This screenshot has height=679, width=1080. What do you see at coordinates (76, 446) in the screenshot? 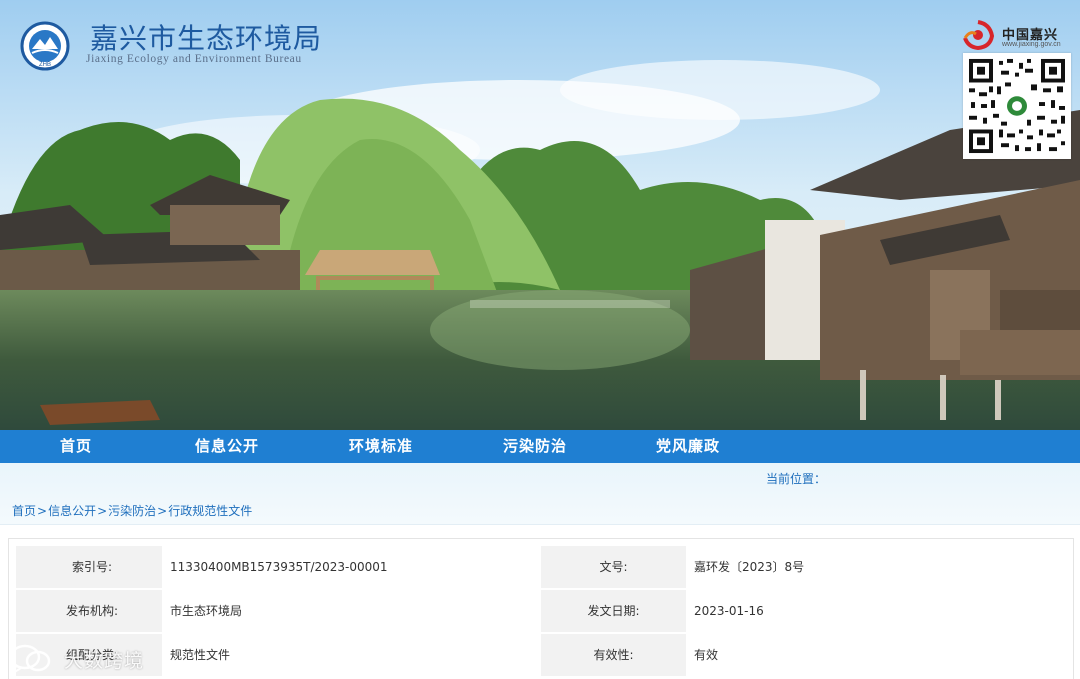
I see `nav-item-home: 首页` at bounding box center [76, 446].